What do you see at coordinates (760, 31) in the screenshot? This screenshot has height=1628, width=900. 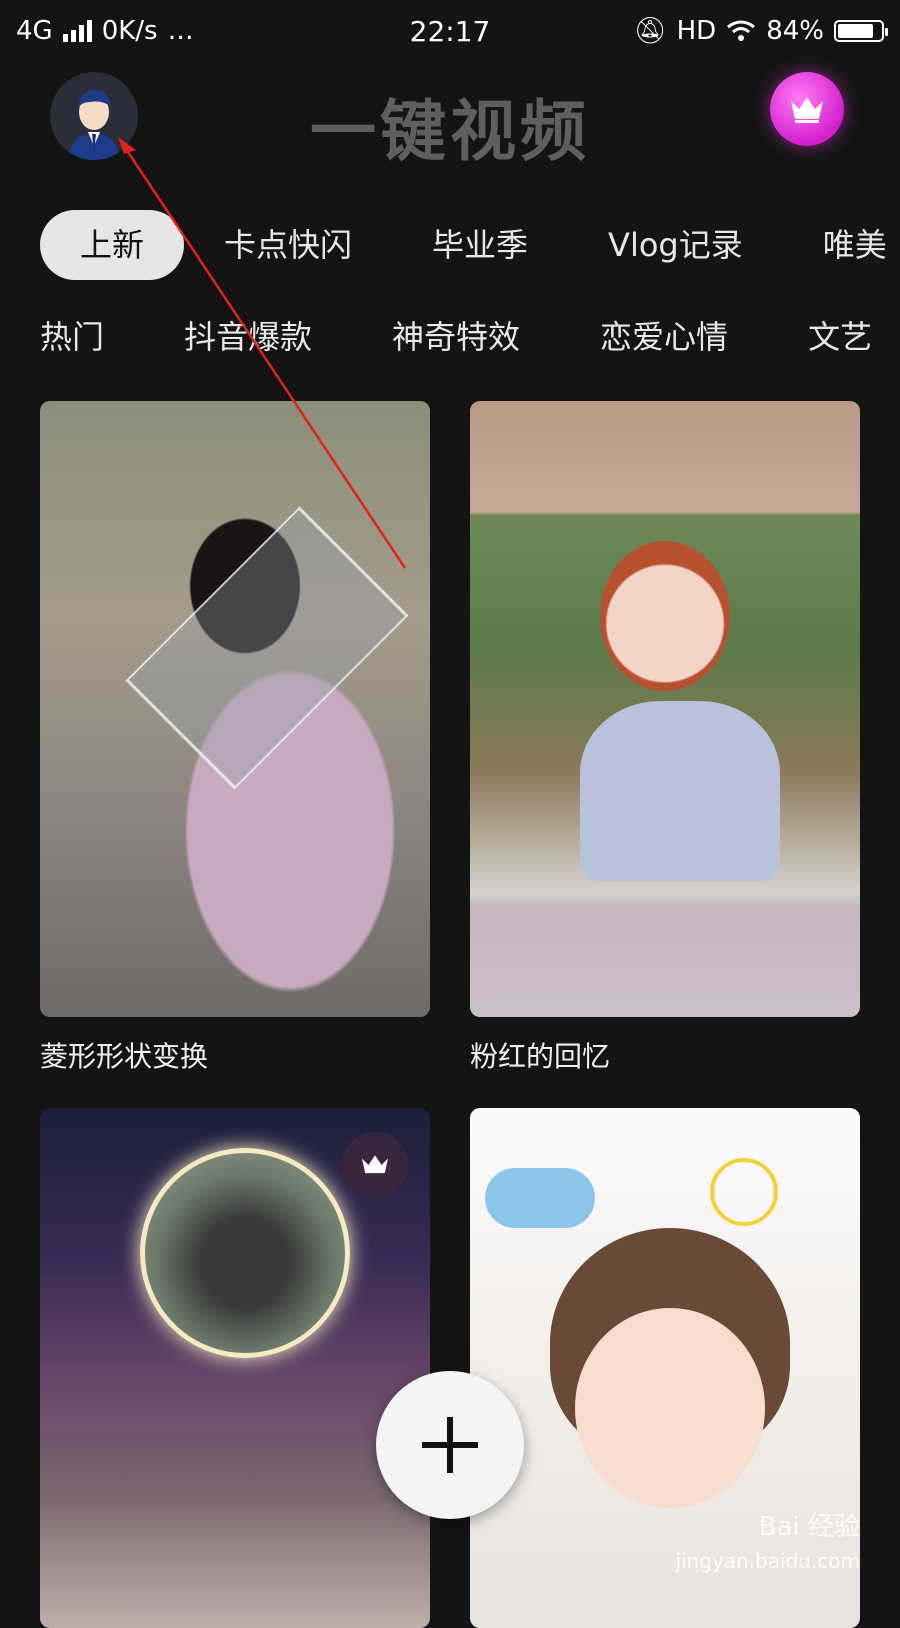 I see `status-right: 🔕︎ HD 84%` at bounding box center [760, 31].